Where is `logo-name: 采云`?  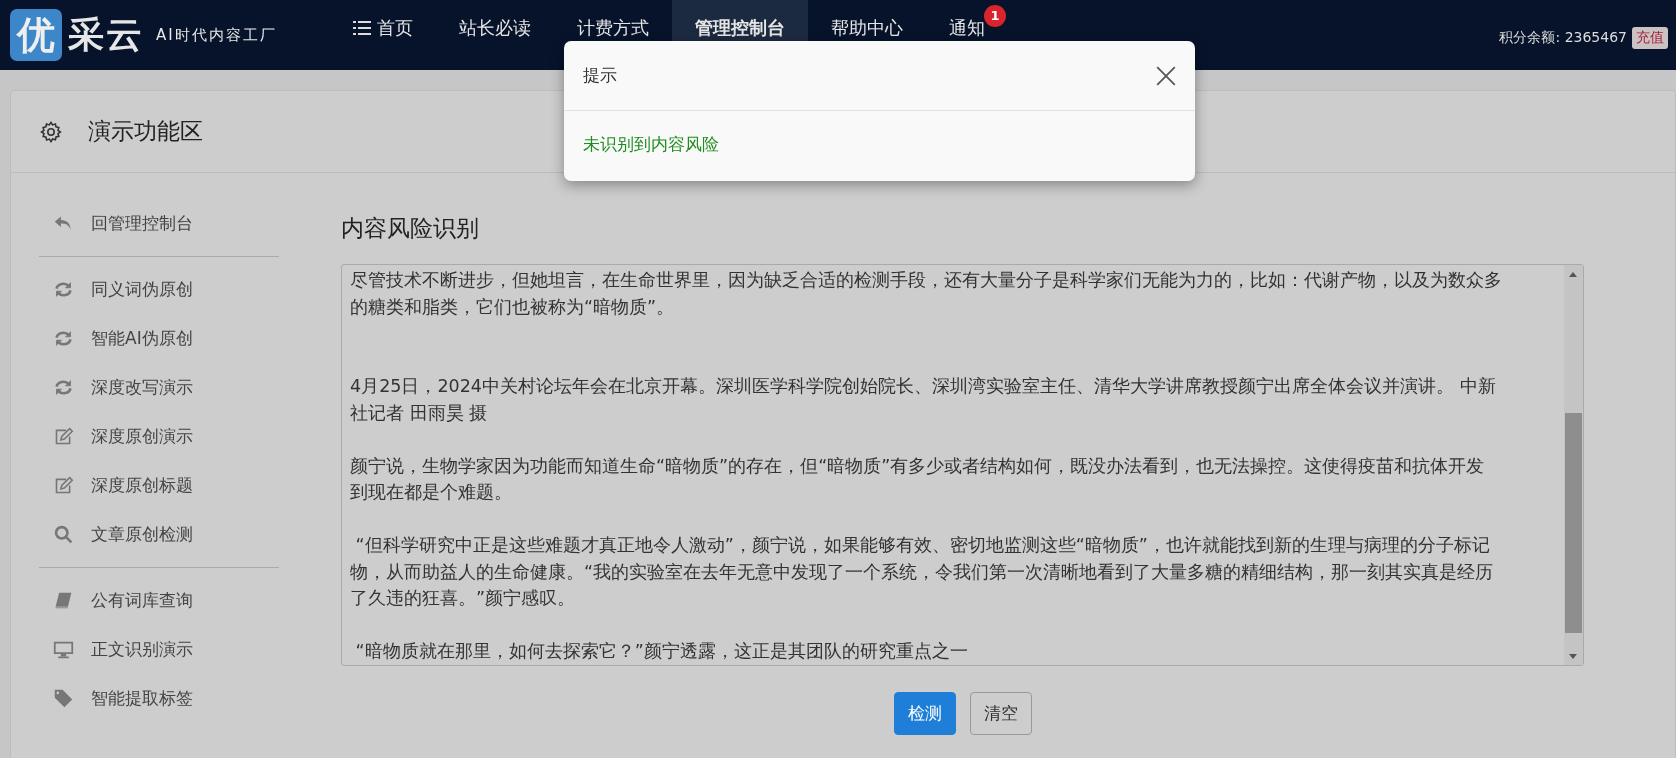 logo-name: 采云 is located at coordinates (106, 35).